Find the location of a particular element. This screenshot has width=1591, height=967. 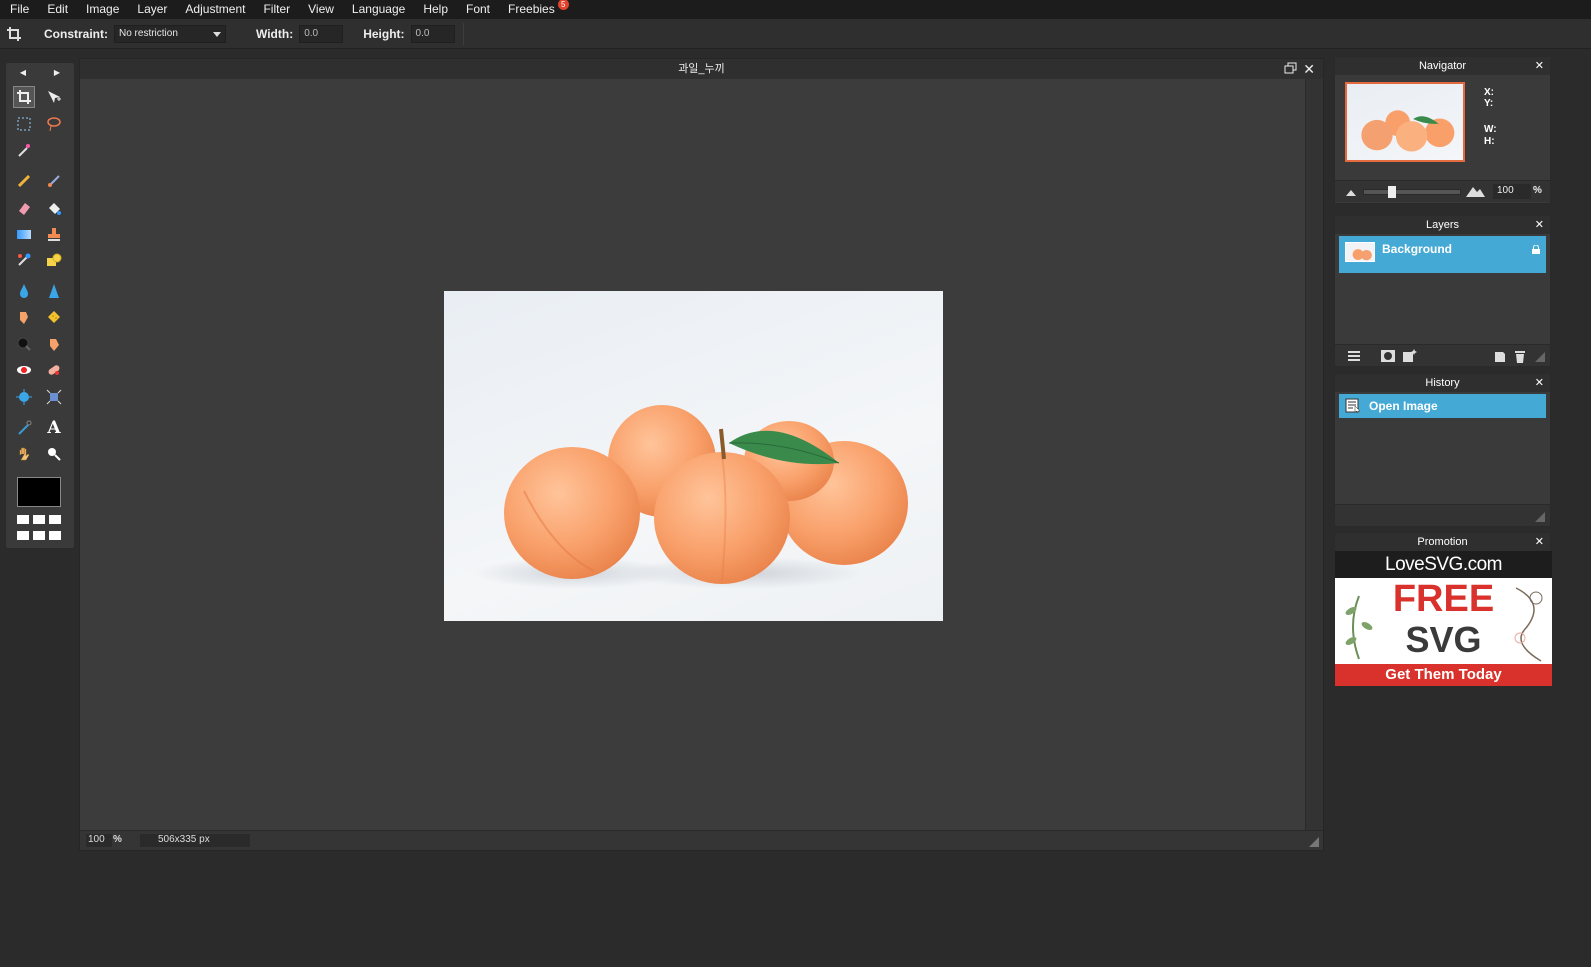

sharpen-tool is located at coordinates (54, 291).